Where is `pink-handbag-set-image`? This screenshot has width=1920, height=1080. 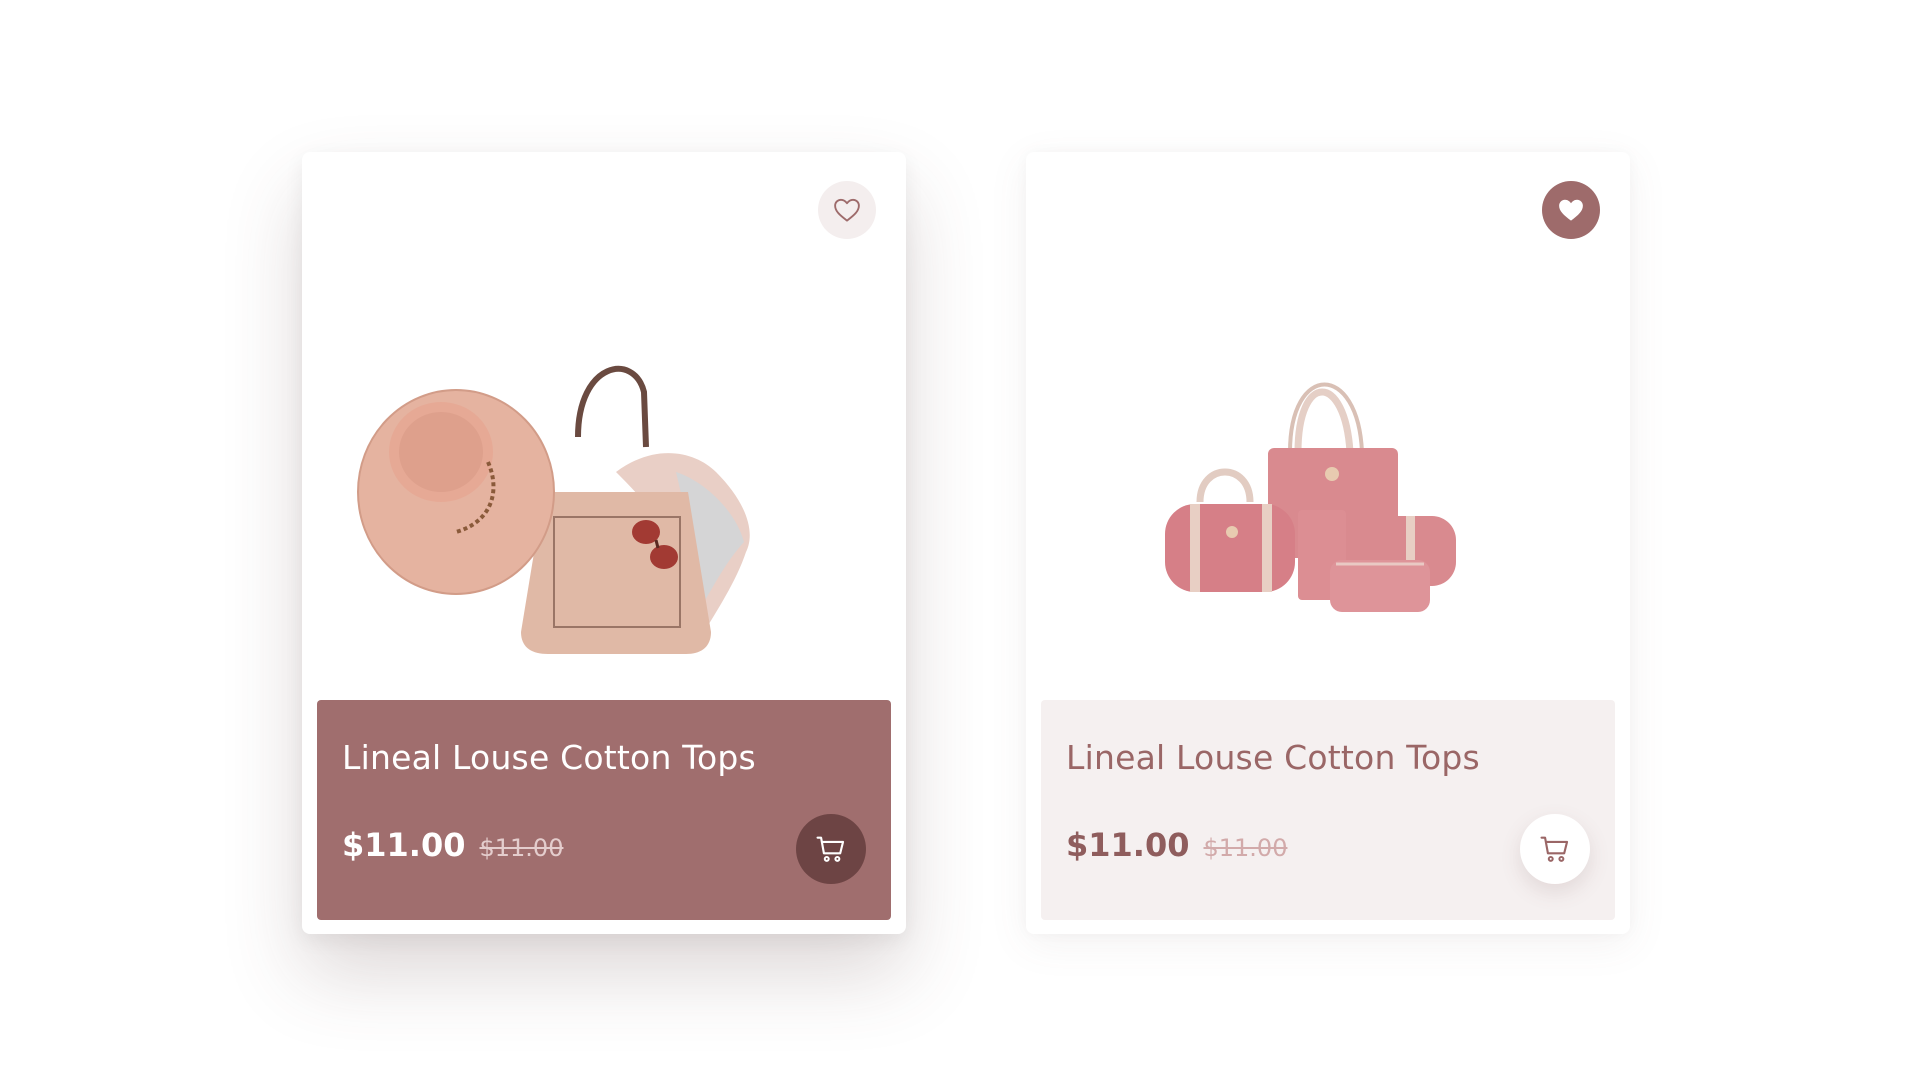 pink-handbag-set-image is located at coordinates (1310, 497).